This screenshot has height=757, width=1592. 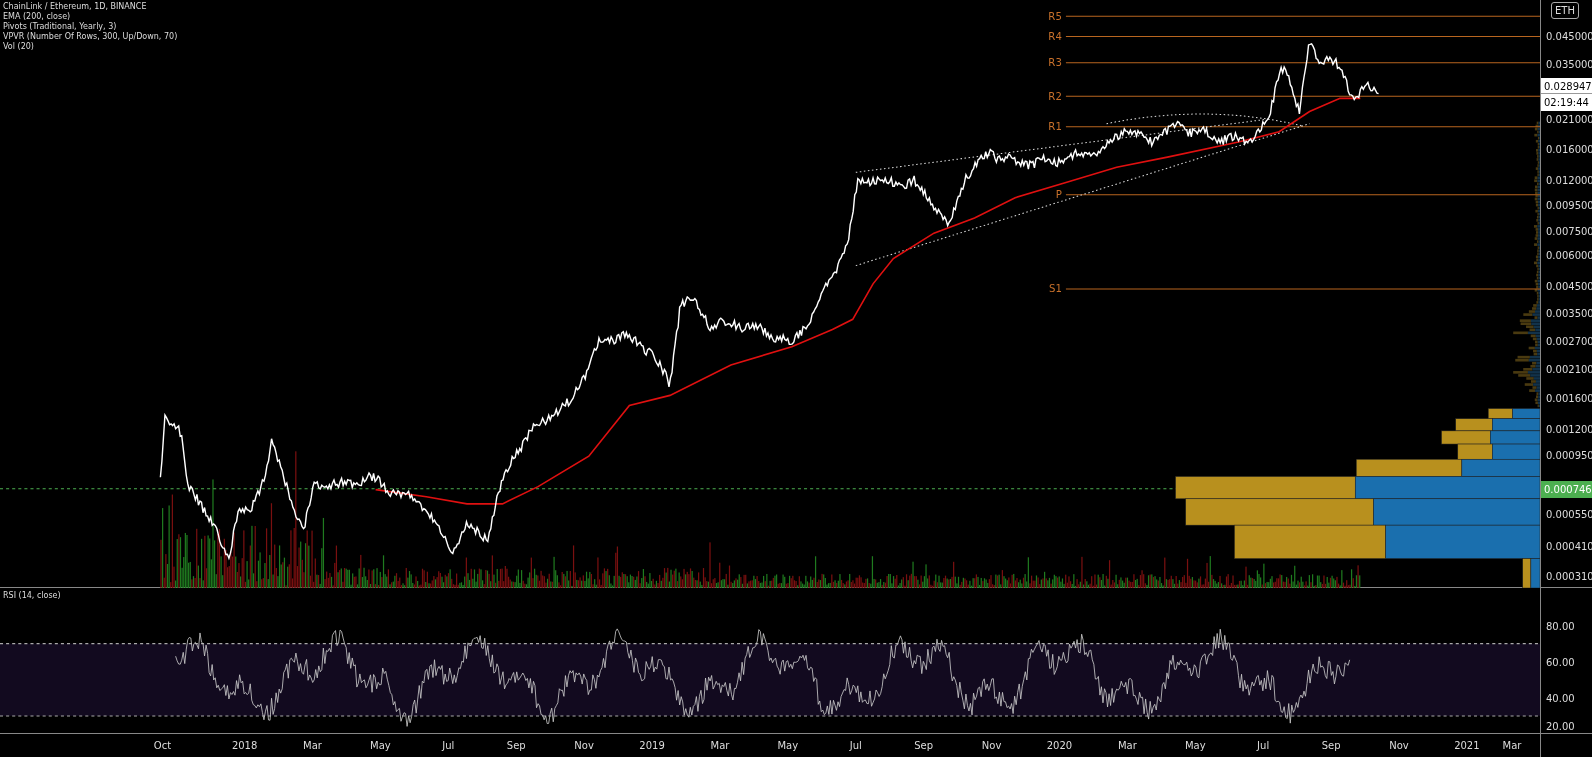 I want to click on pivot-label: S1, so click(x=1055, y=289).